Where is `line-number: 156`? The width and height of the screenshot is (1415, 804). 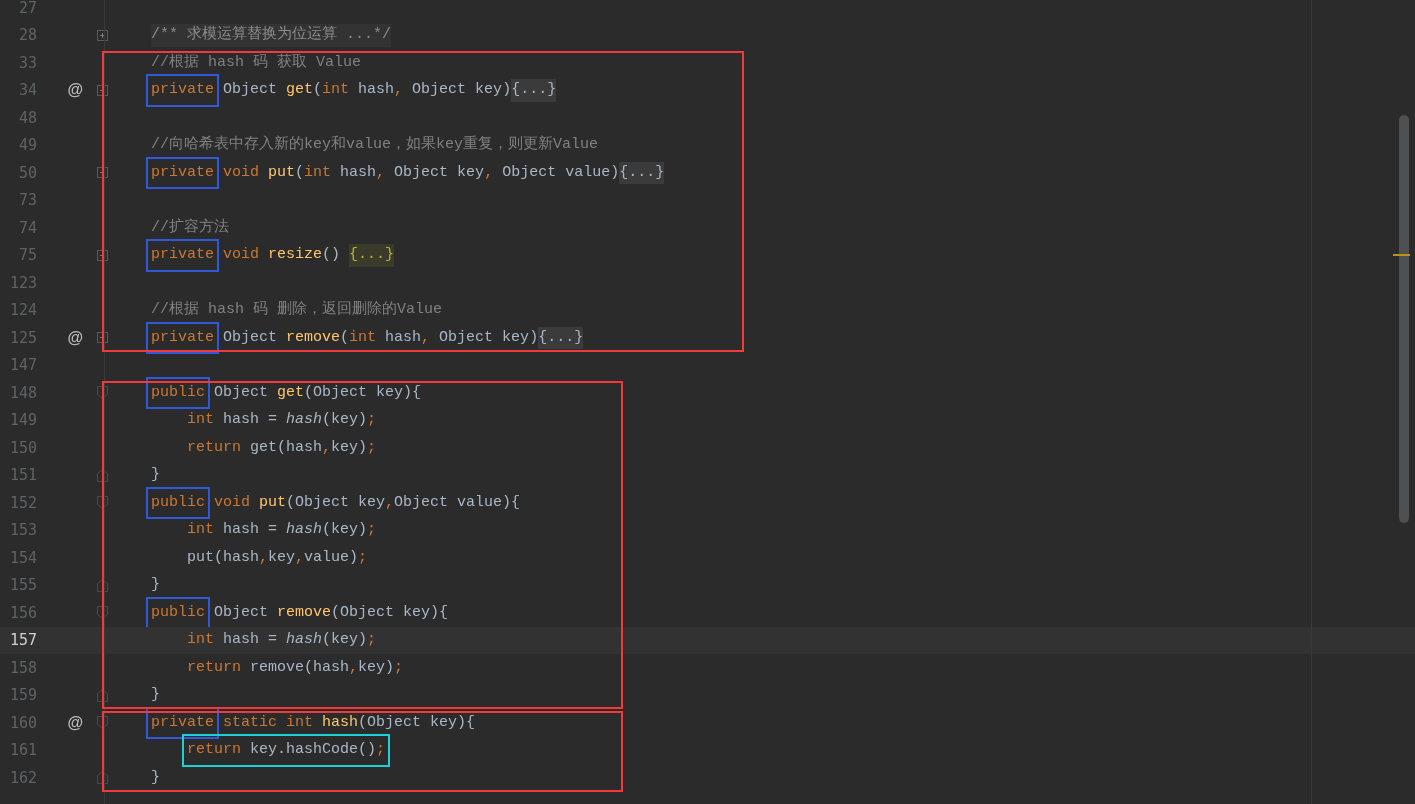 line-number: 156 is located at coordinates (22, 613).